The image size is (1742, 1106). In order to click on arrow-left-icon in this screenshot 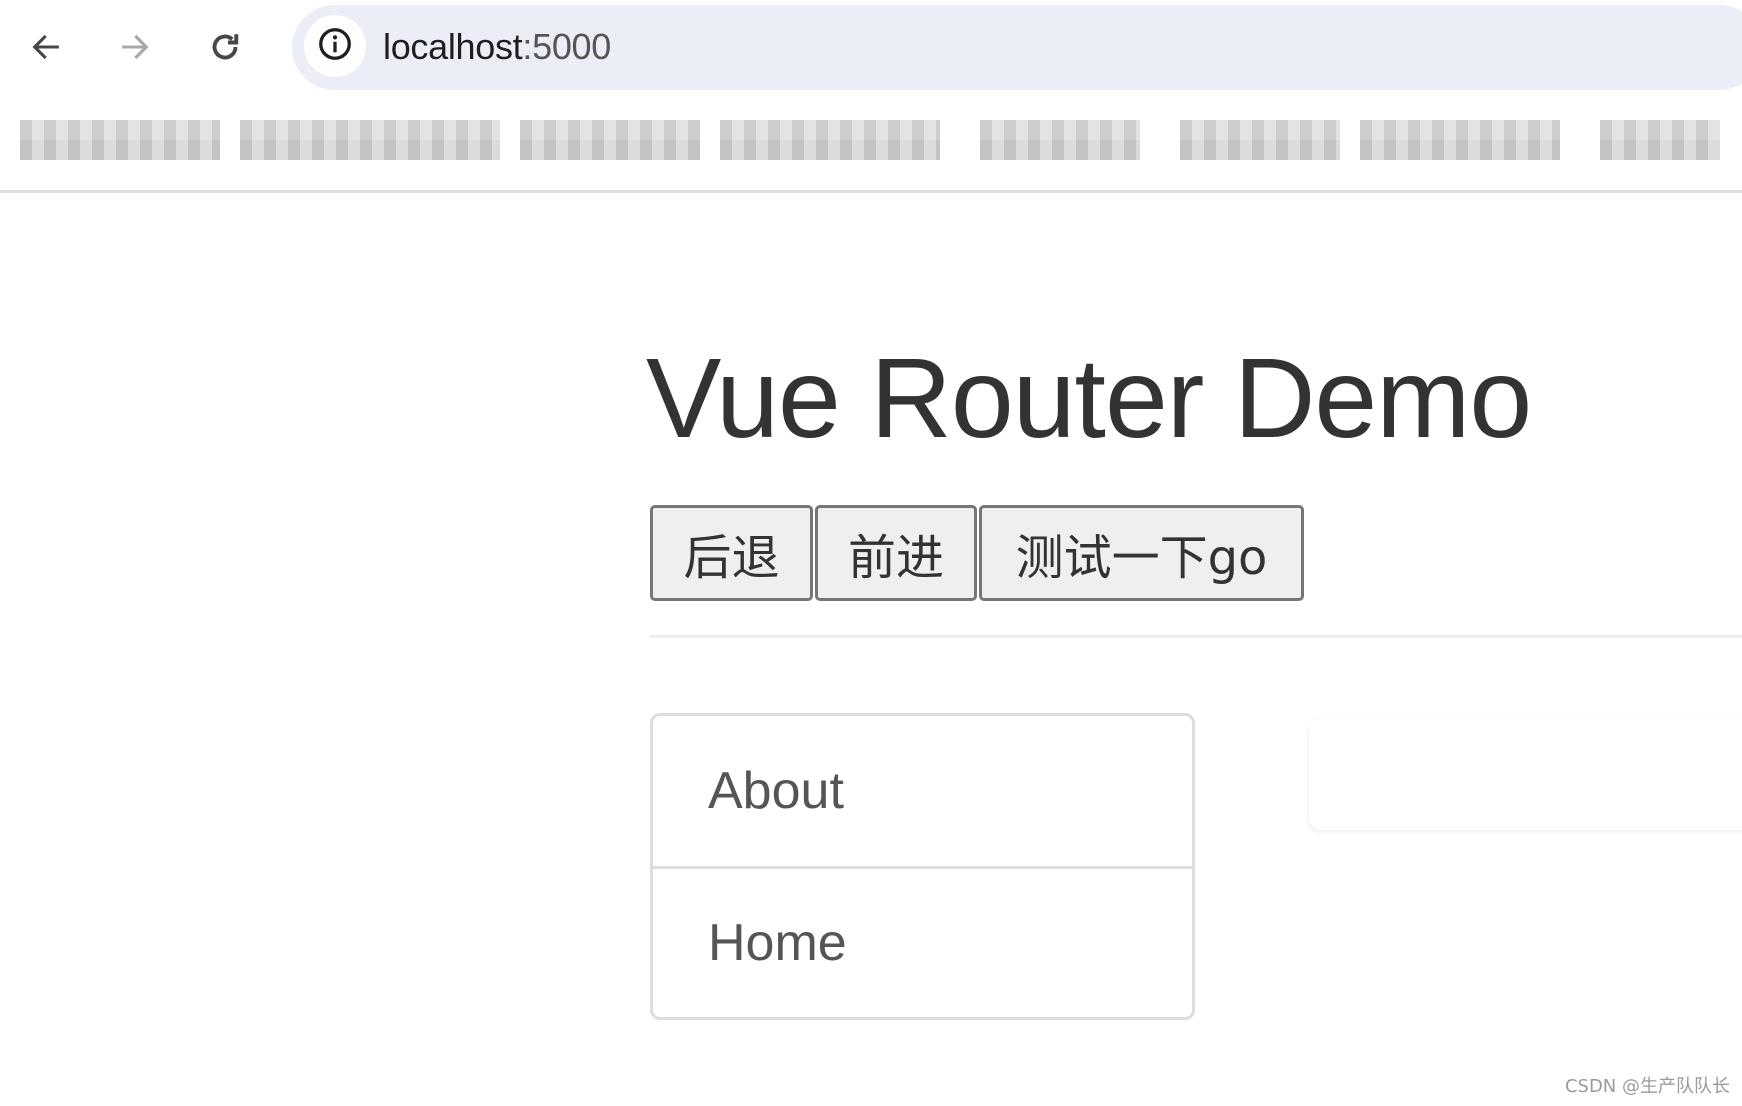, I will do `click(46, 47)`.